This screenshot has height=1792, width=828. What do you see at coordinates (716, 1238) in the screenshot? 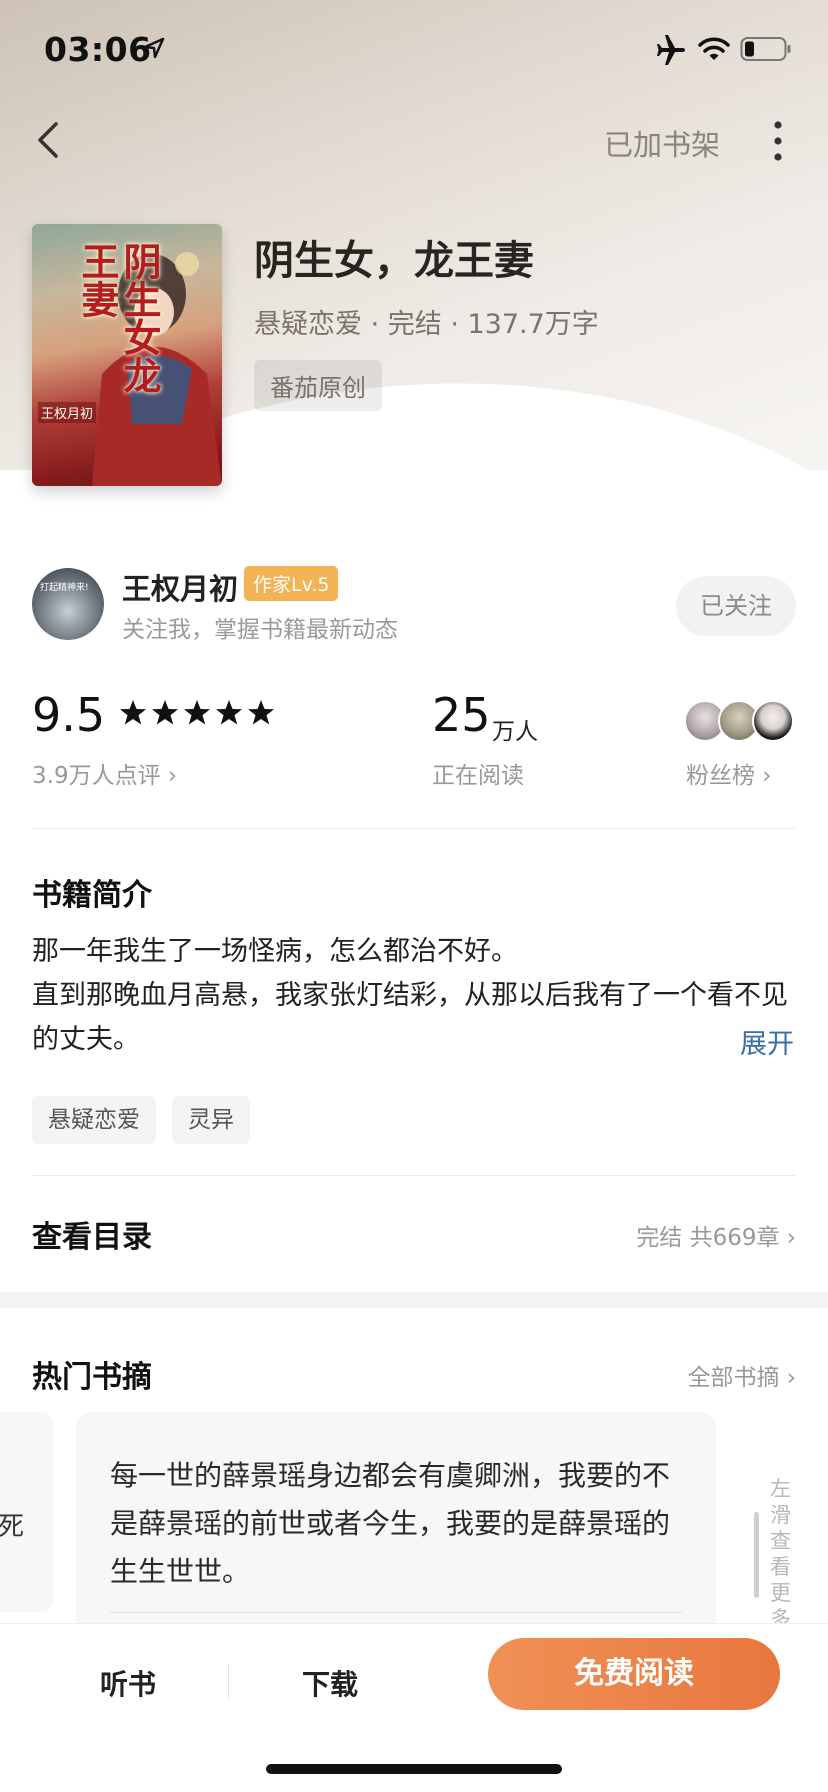
I see `toc-info: 完结 共669章 ›` at bounding box center [716, 1238].